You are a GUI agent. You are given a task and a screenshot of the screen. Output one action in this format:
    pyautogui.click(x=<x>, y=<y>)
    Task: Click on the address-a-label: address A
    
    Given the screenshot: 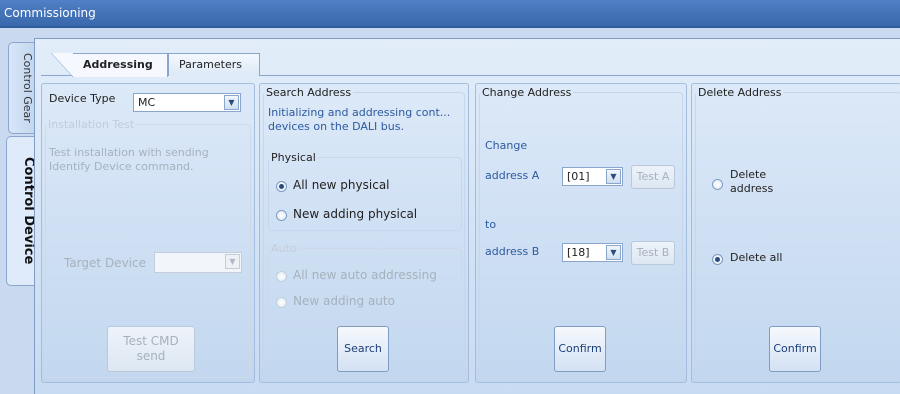 What is the action you would take?
    pyautogui.click(x=512, y=175)
    